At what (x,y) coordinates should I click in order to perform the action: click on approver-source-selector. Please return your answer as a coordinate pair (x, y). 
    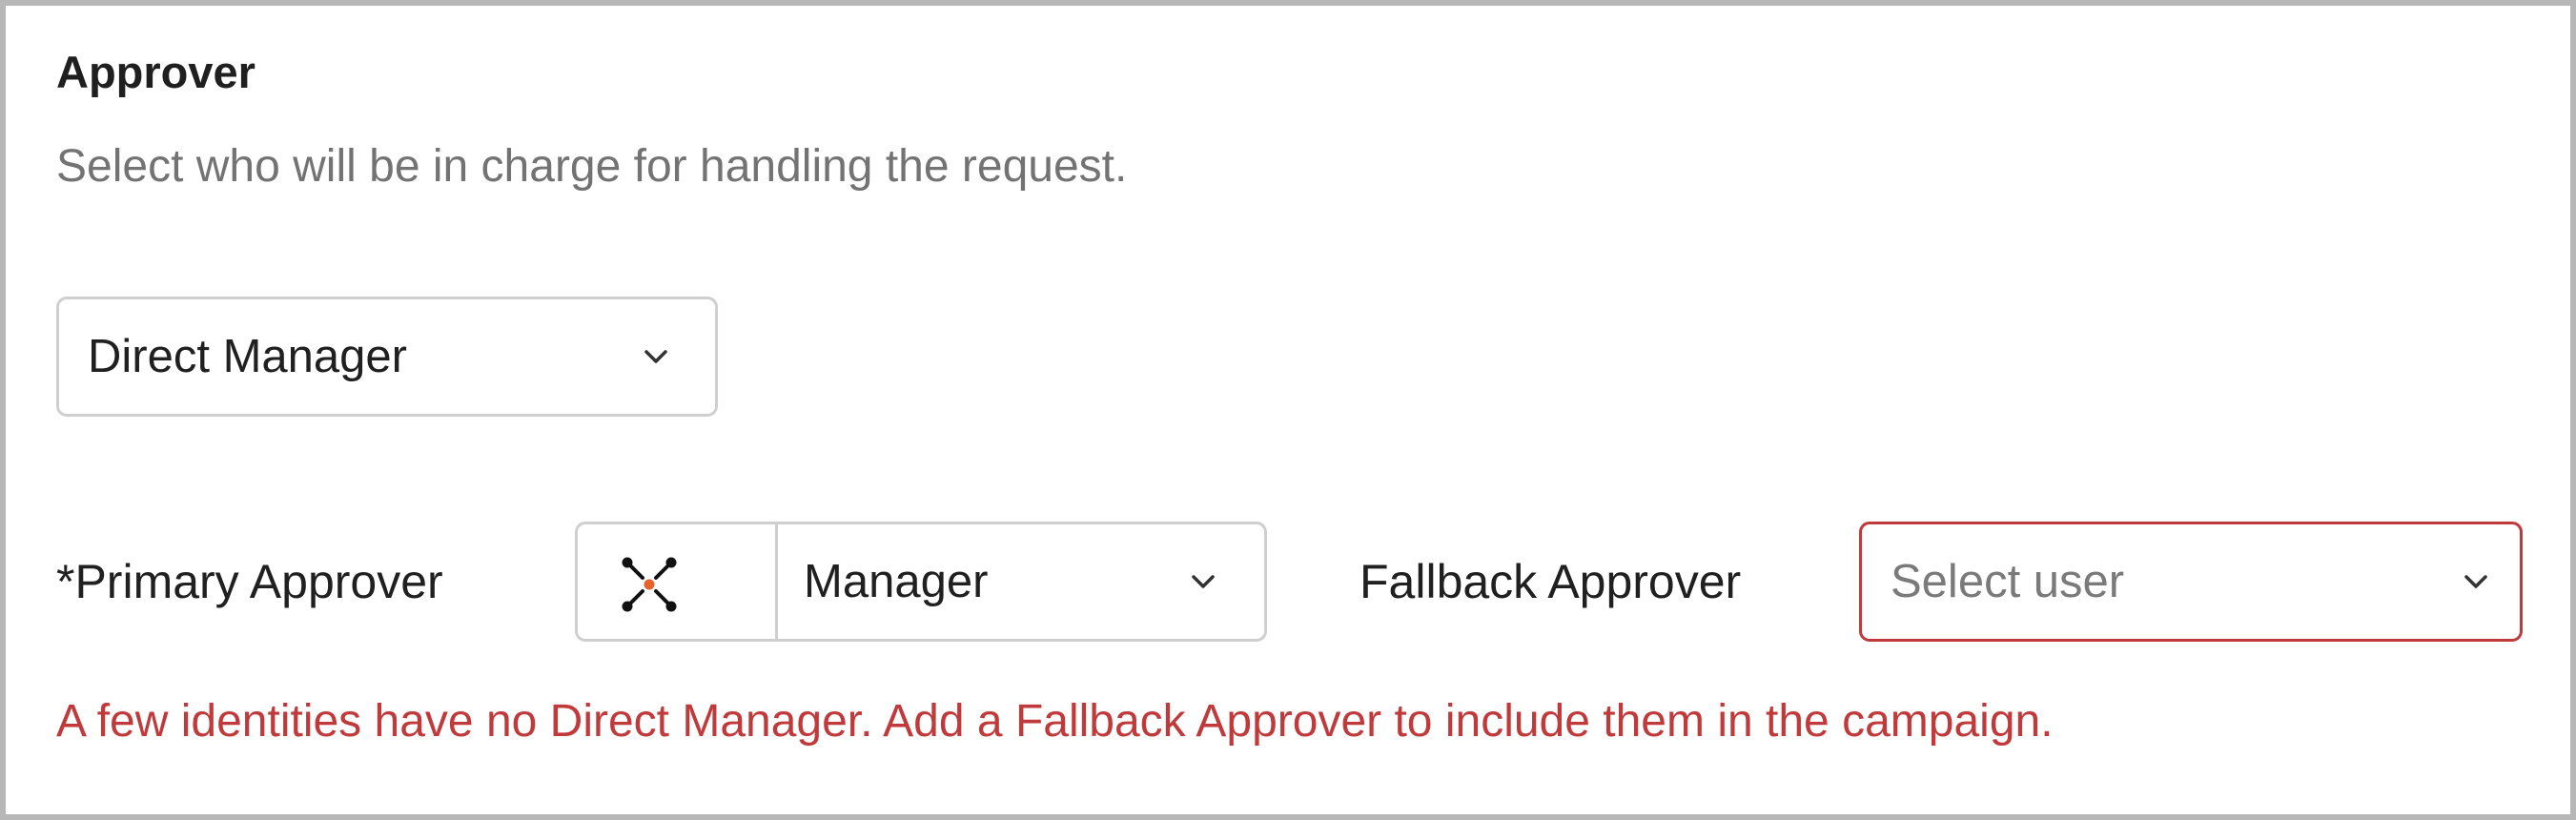
    Looking at the image, I should click on (678, 581).